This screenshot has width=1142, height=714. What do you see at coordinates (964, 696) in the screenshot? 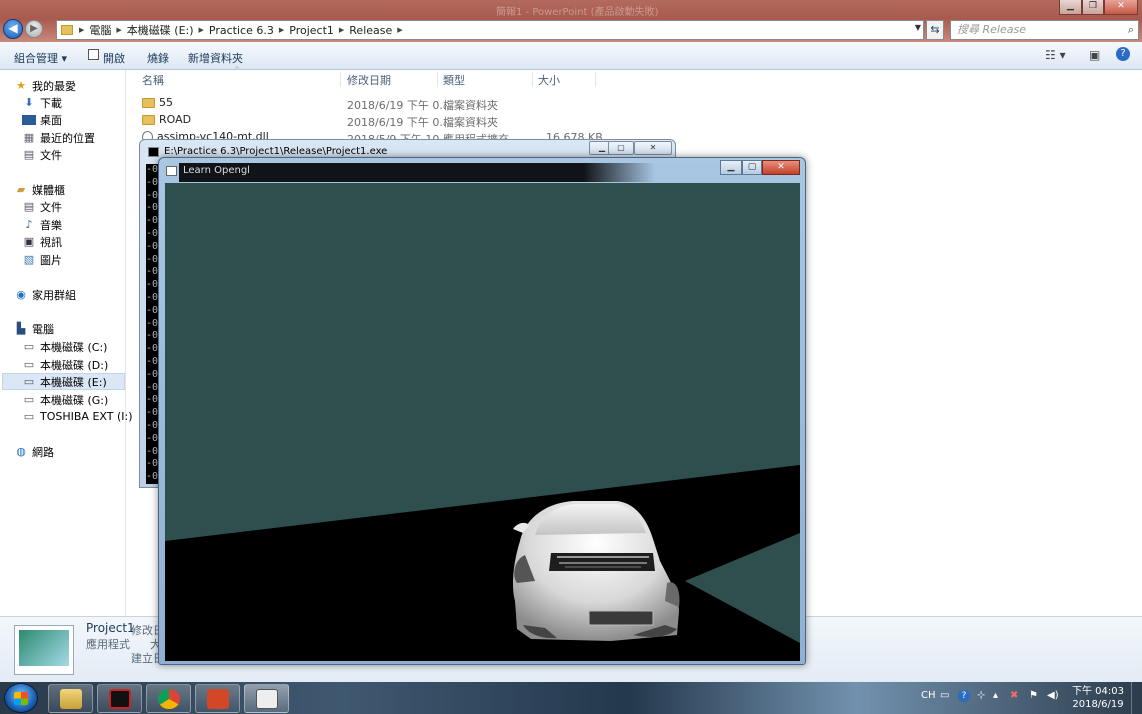
I see `help-tray-icon: ?` at bounding box center [964, 696].